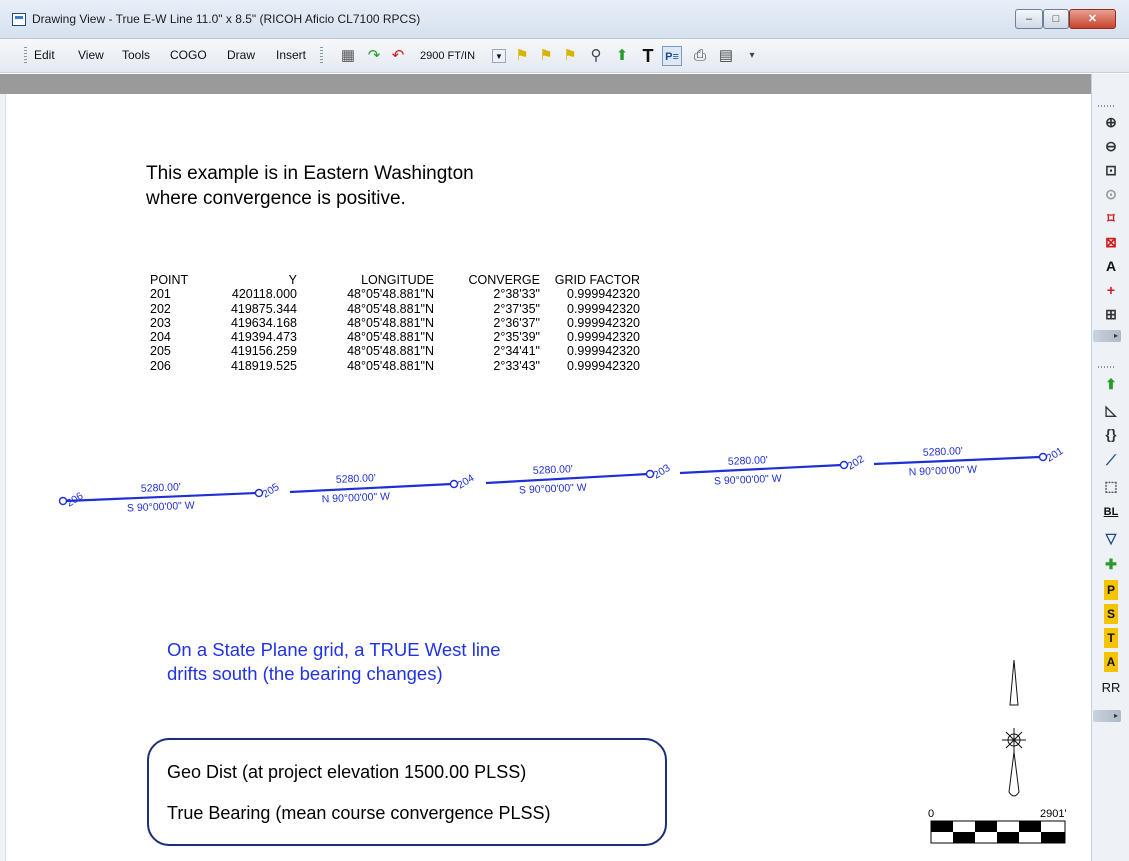 The height and width of the screenshot is (861, 1129). I want to click on triangle-icon: ◺, so click(1111, 410).